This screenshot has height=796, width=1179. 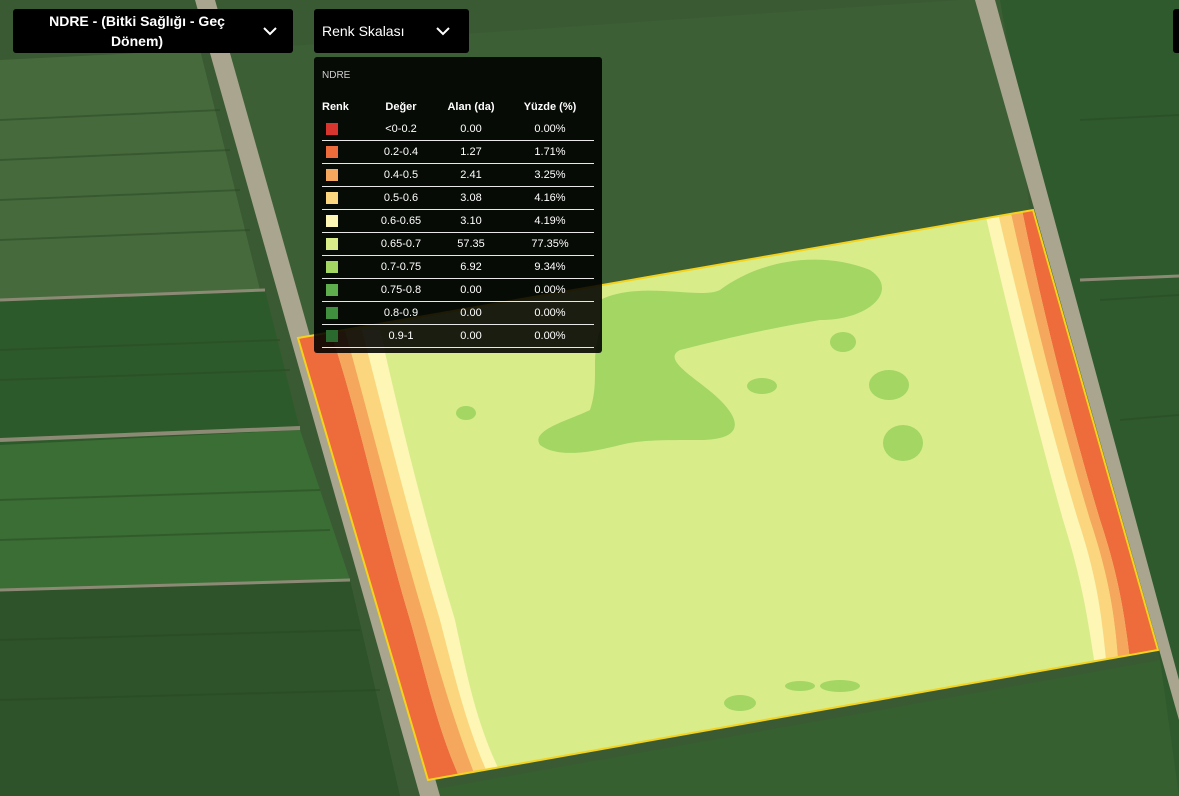 What do you see at coordinates (335, 107) in the screenshot?
I see `header-color: Renk` at bounding box center [335, 107].